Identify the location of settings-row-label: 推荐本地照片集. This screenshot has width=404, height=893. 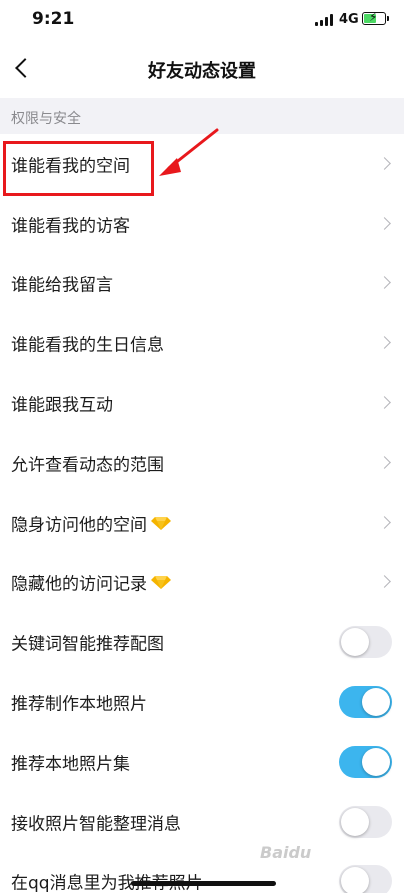
(70, 764).